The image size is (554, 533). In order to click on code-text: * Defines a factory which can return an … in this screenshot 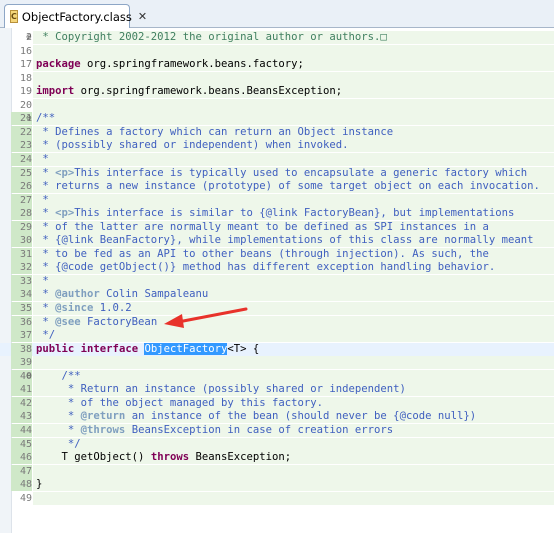, I will do `click(214, 132)`.